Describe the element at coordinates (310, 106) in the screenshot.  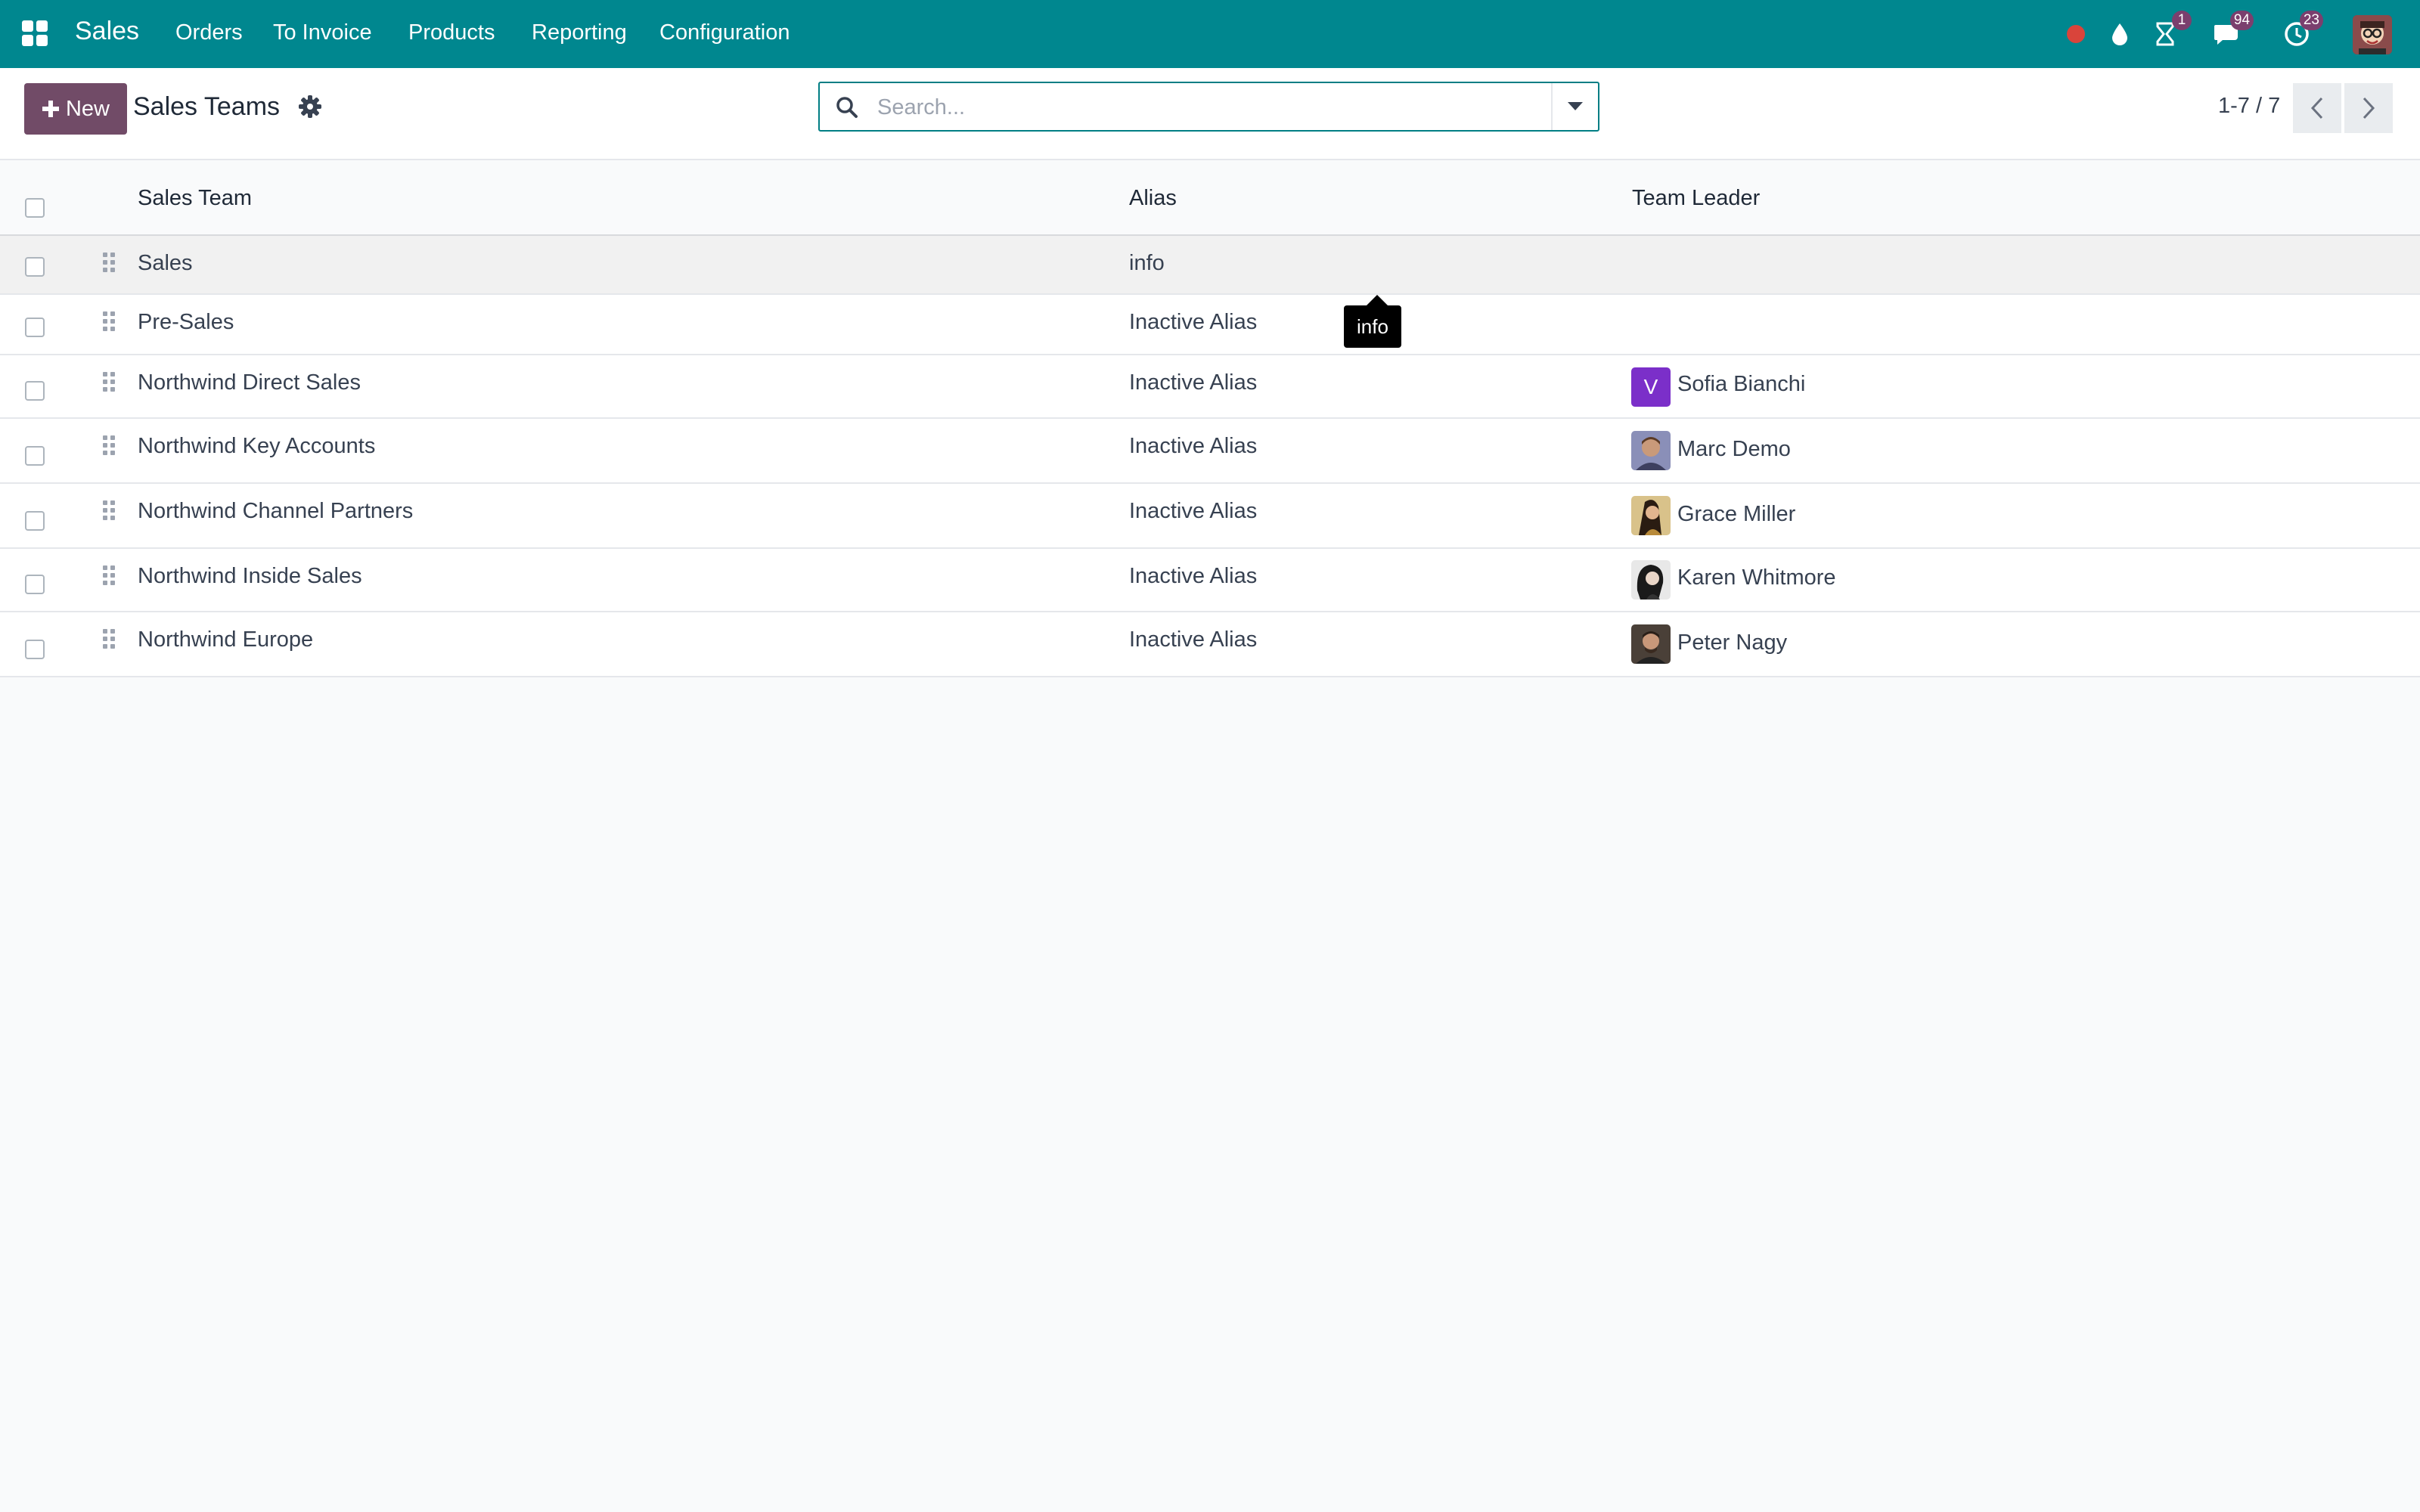
I see `gear-icon` at that location.